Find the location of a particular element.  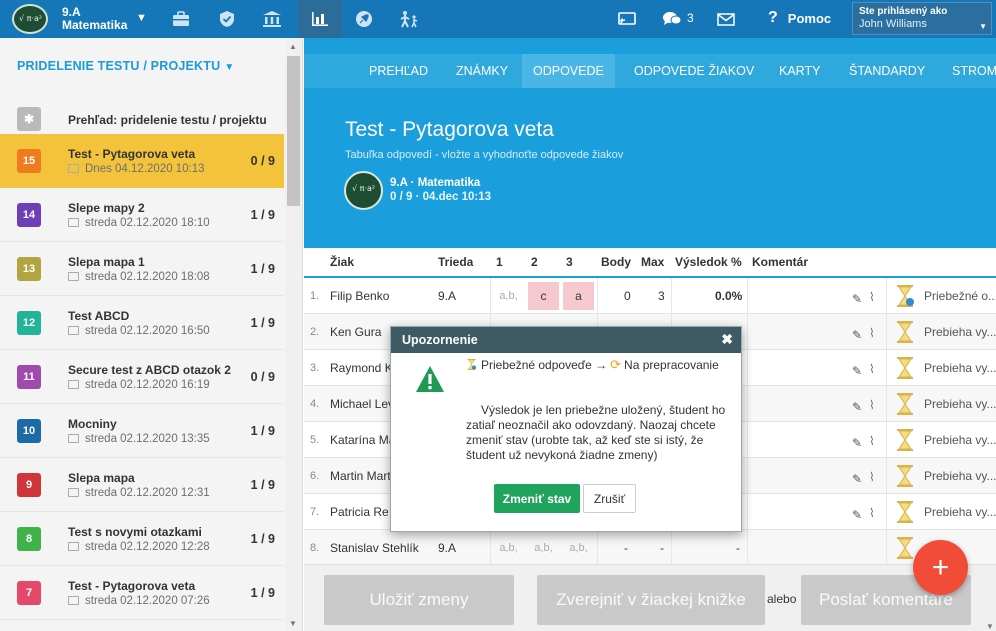

change-status-button: Zmeniť stav is located at coordinates (537, 498).